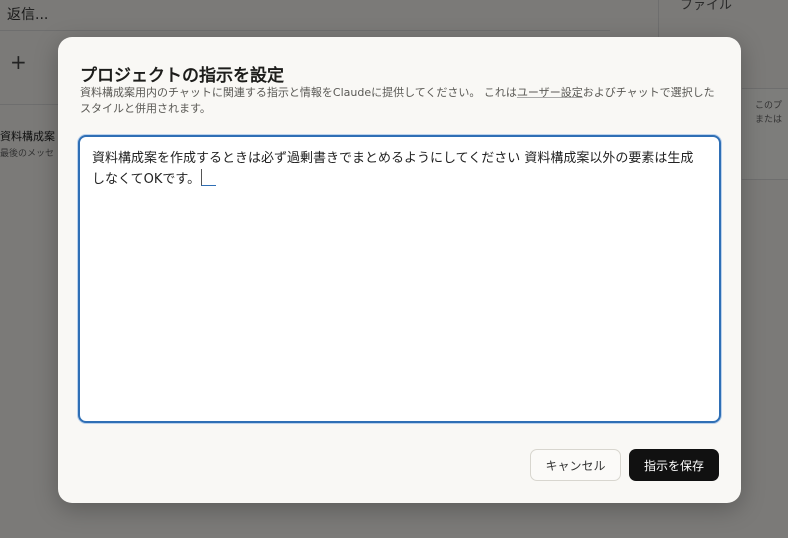 This screenshot has width=788, height=538. I want to click on dialog-title: プロジェクトの指示を設定, so click(182, 76).